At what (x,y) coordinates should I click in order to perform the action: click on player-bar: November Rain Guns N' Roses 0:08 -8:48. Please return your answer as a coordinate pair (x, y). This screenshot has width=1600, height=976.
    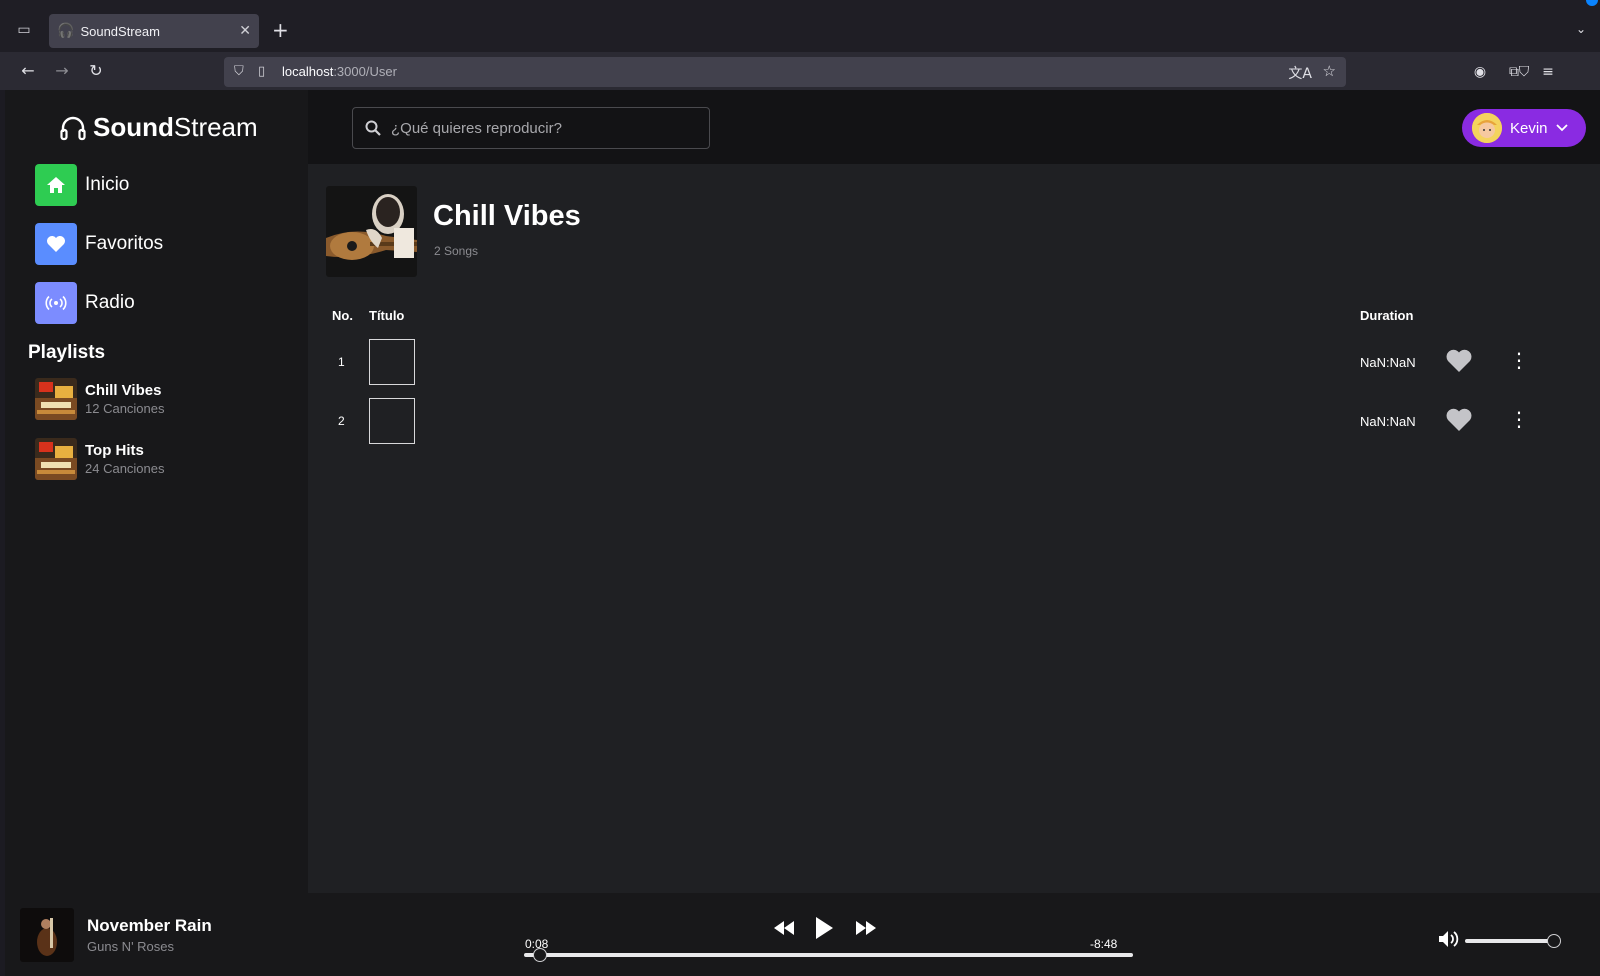
    Looking at the image, I should click on (802, 934).